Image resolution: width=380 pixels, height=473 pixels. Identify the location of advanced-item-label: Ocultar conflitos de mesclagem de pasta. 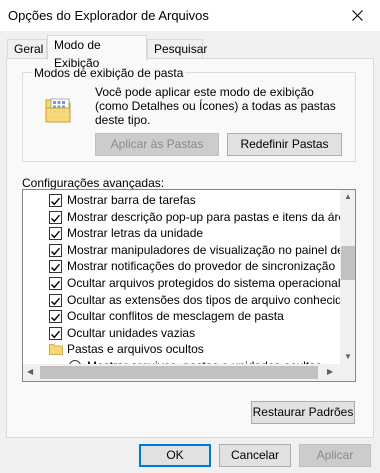
(175, 316).